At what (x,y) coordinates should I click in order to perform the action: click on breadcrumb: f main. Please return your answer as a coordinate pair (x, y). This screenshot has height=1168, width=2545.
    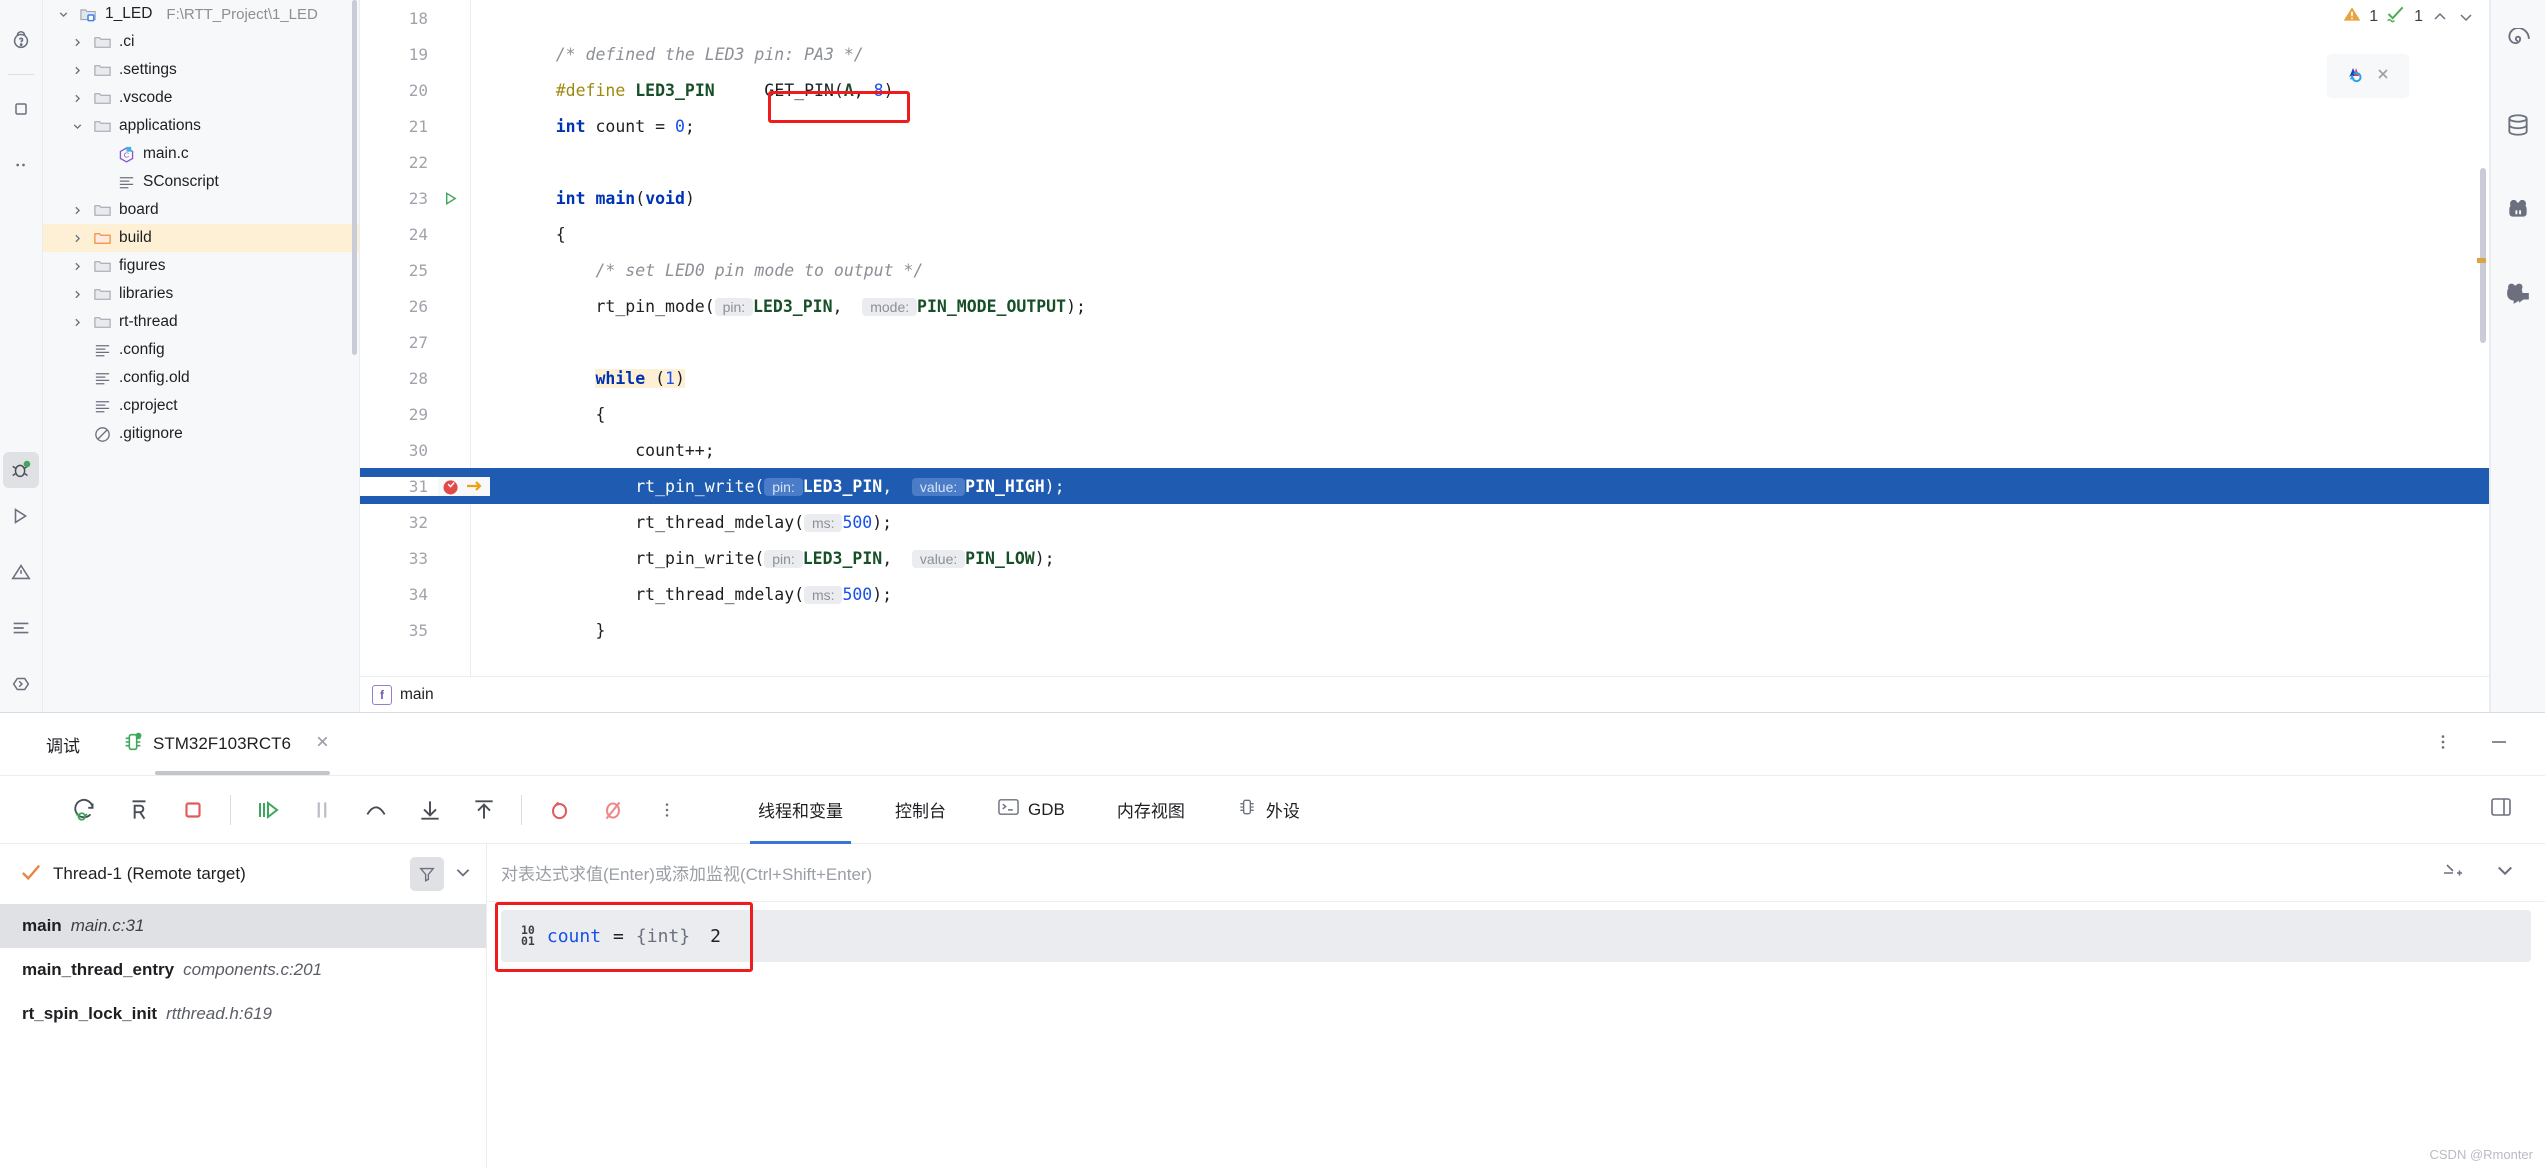
    Looking at the image, I should click on (1424, 694).